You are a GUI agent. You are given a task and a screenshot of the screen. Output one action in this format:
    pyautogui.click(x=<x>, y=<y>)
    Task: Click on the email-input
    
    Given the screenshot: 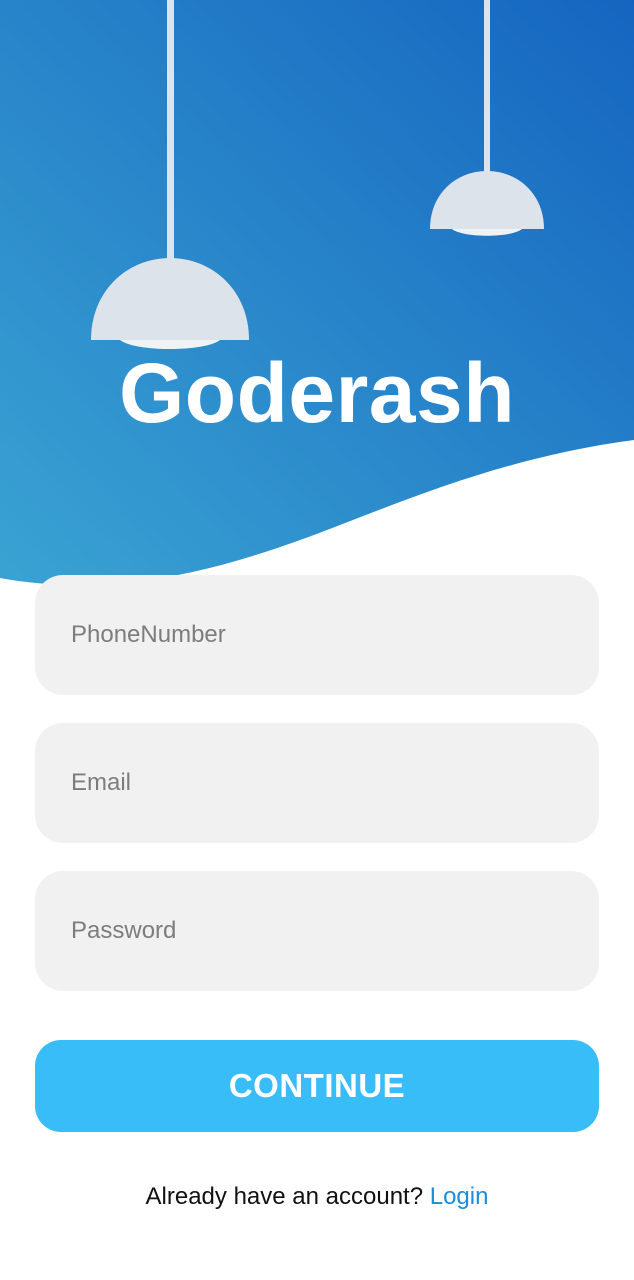 What is the action you would take?
    pyautogui.click(x=317, y=783)
    